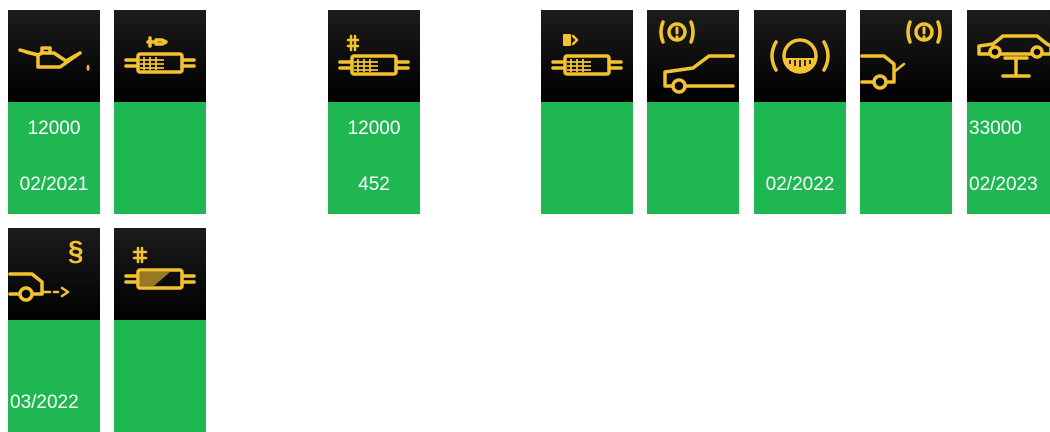  I want to click on icon-box: §, so click(54, 274).